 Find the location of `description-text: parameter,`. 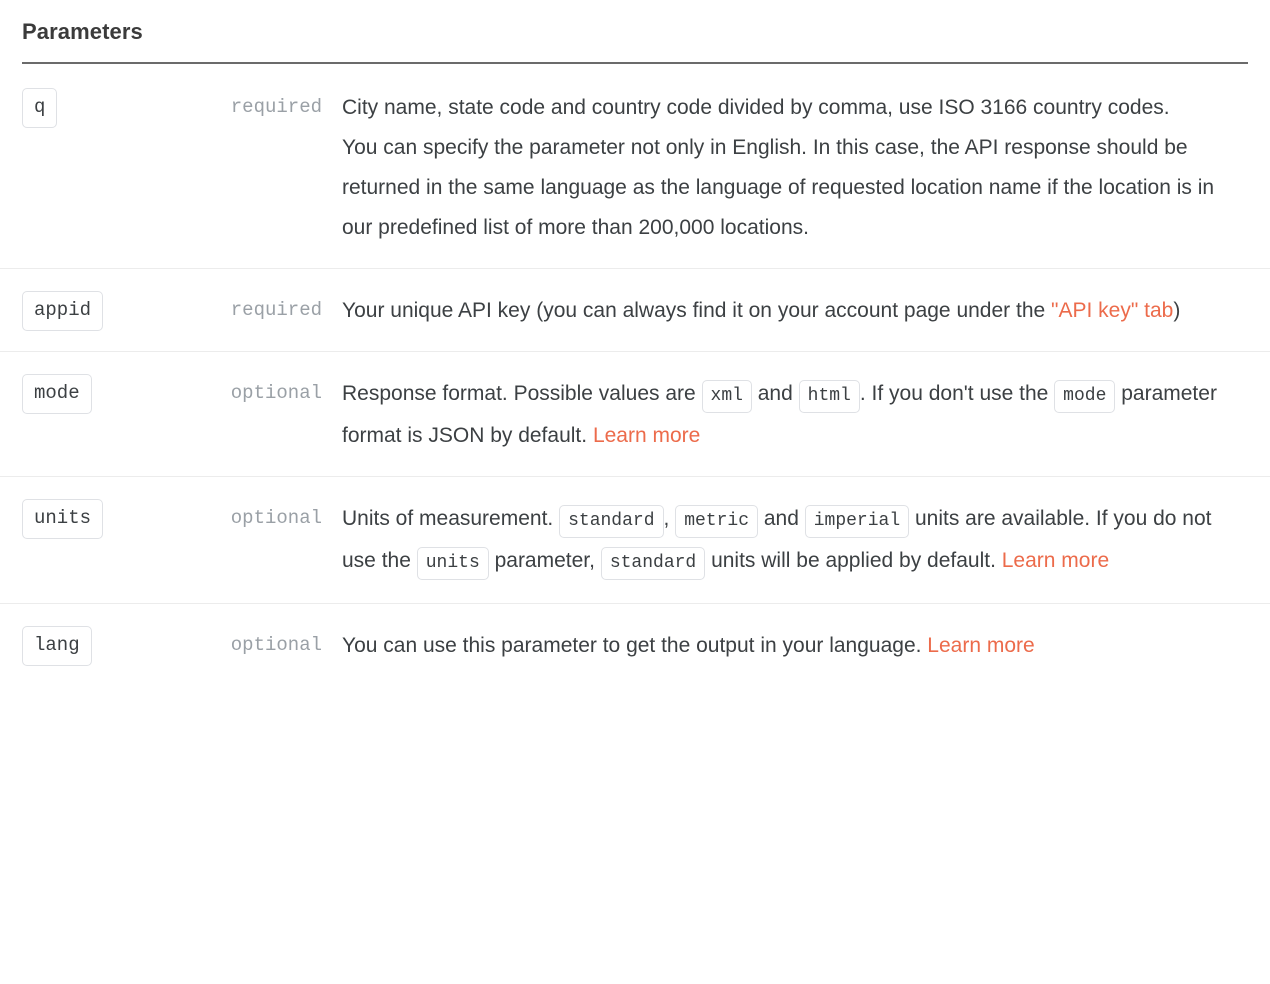

description-text: parameter, is located at coordinates (544, 560).